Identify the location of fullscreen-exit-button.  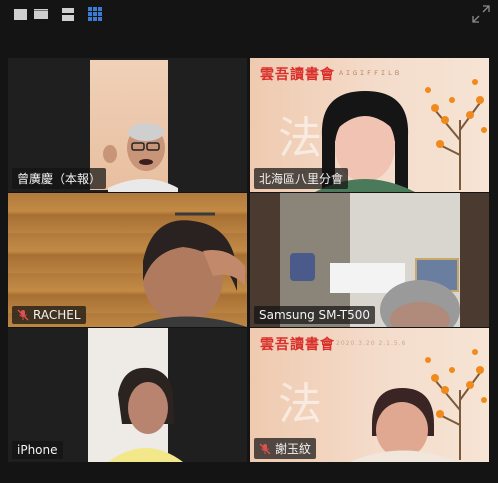
(481, 14).